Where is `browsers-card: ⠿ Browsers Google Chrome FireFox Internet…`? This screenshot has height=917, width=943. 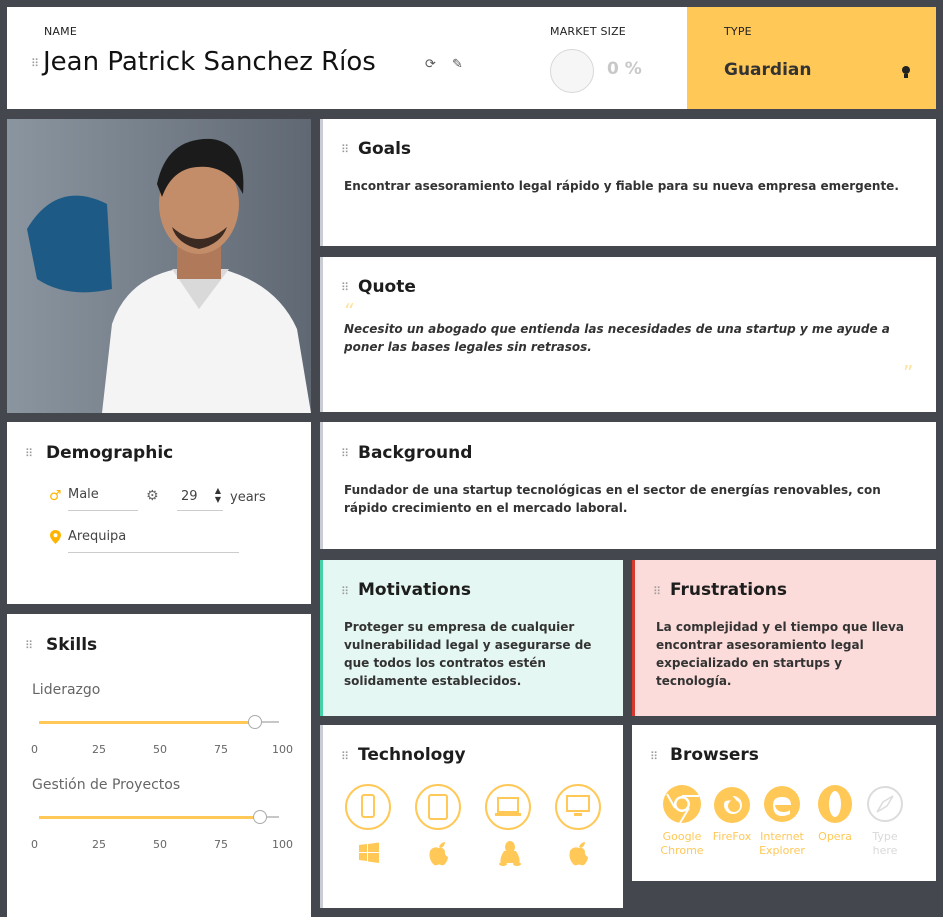 browsers-card: ⠿ Browsers Google Chrome FireFox Internet… is located at coordinates (784, 803).